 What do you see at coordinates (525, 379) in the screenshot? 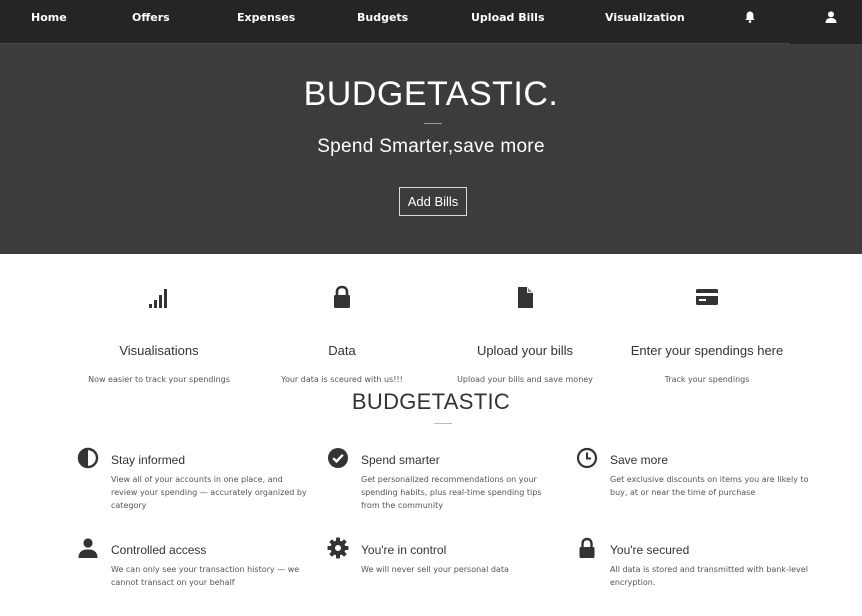
I see `feature-desc: Upload your bills and save money` at bounding box center [525, 379].